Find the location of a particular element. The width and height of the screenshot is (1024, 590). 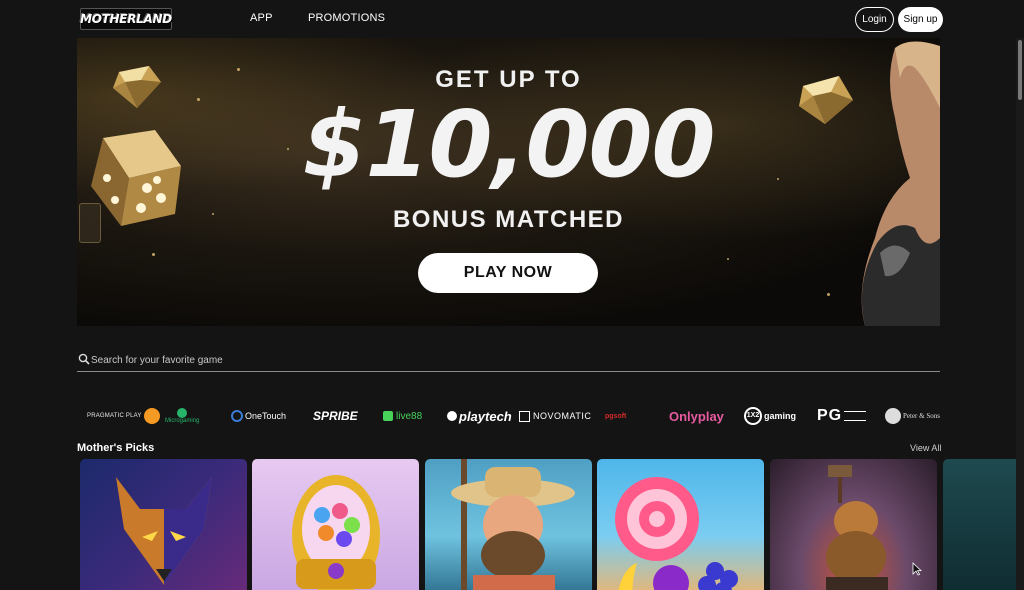

provider-onlyplay: Onlyplay is located at coordinates (696, 416).